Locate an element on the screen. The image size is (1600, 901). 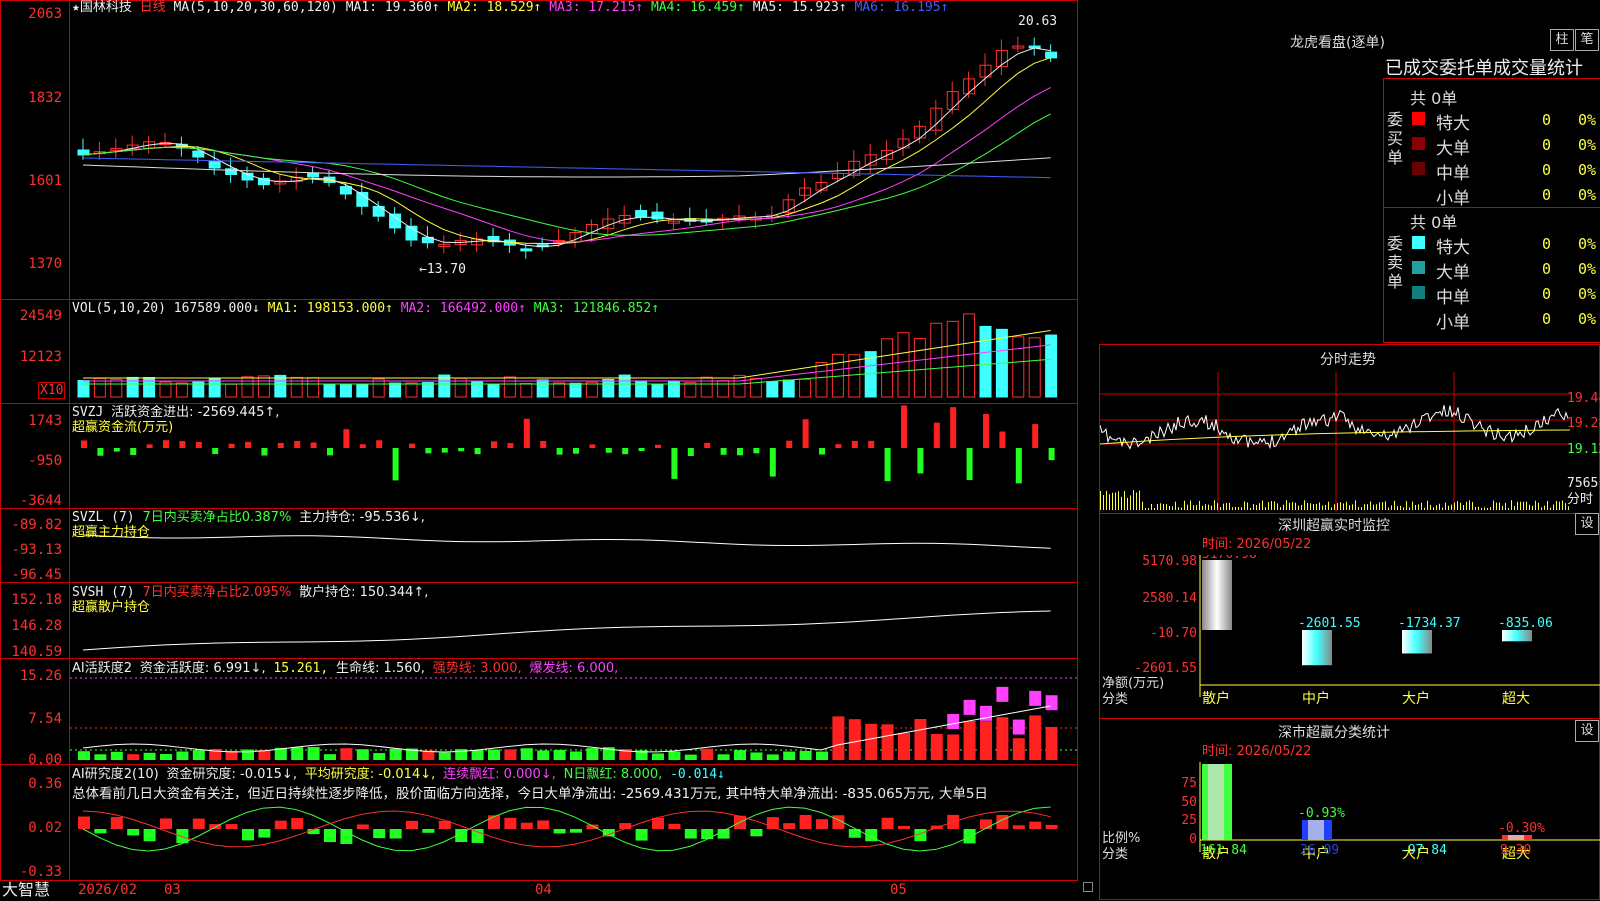
tick-mode-button: 笔 is located at coordinates (1587, 40).